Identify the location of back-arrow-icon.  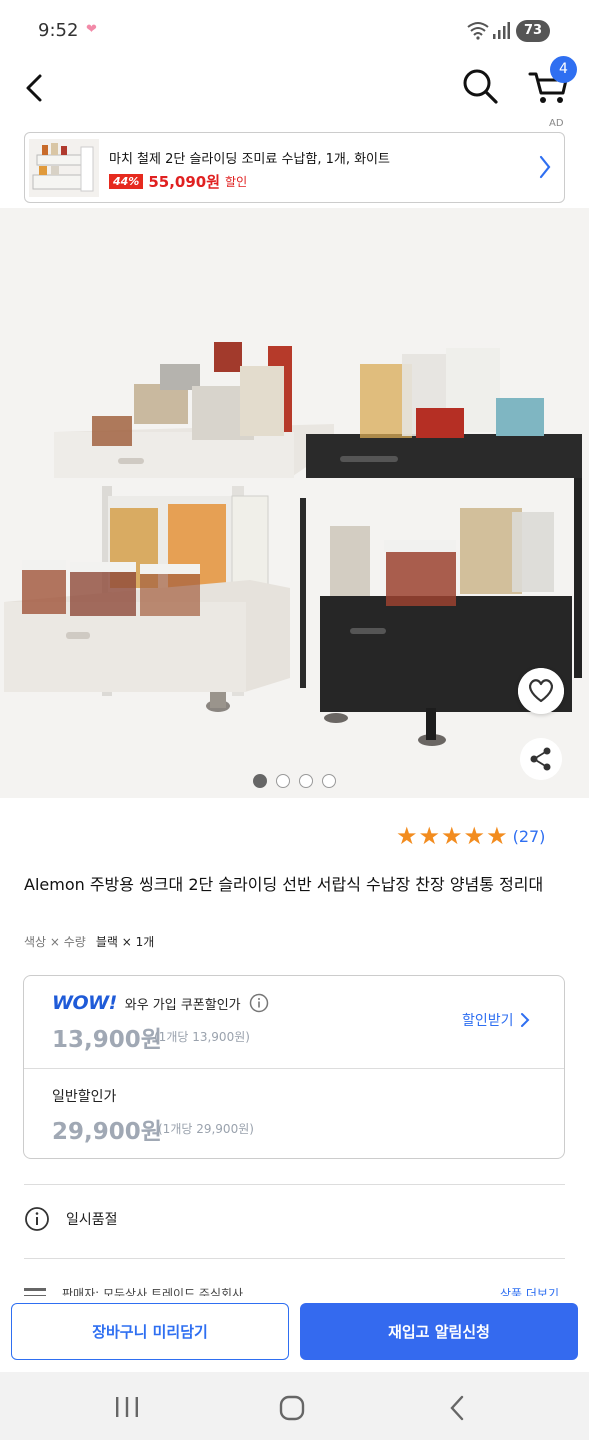
(35, 88).